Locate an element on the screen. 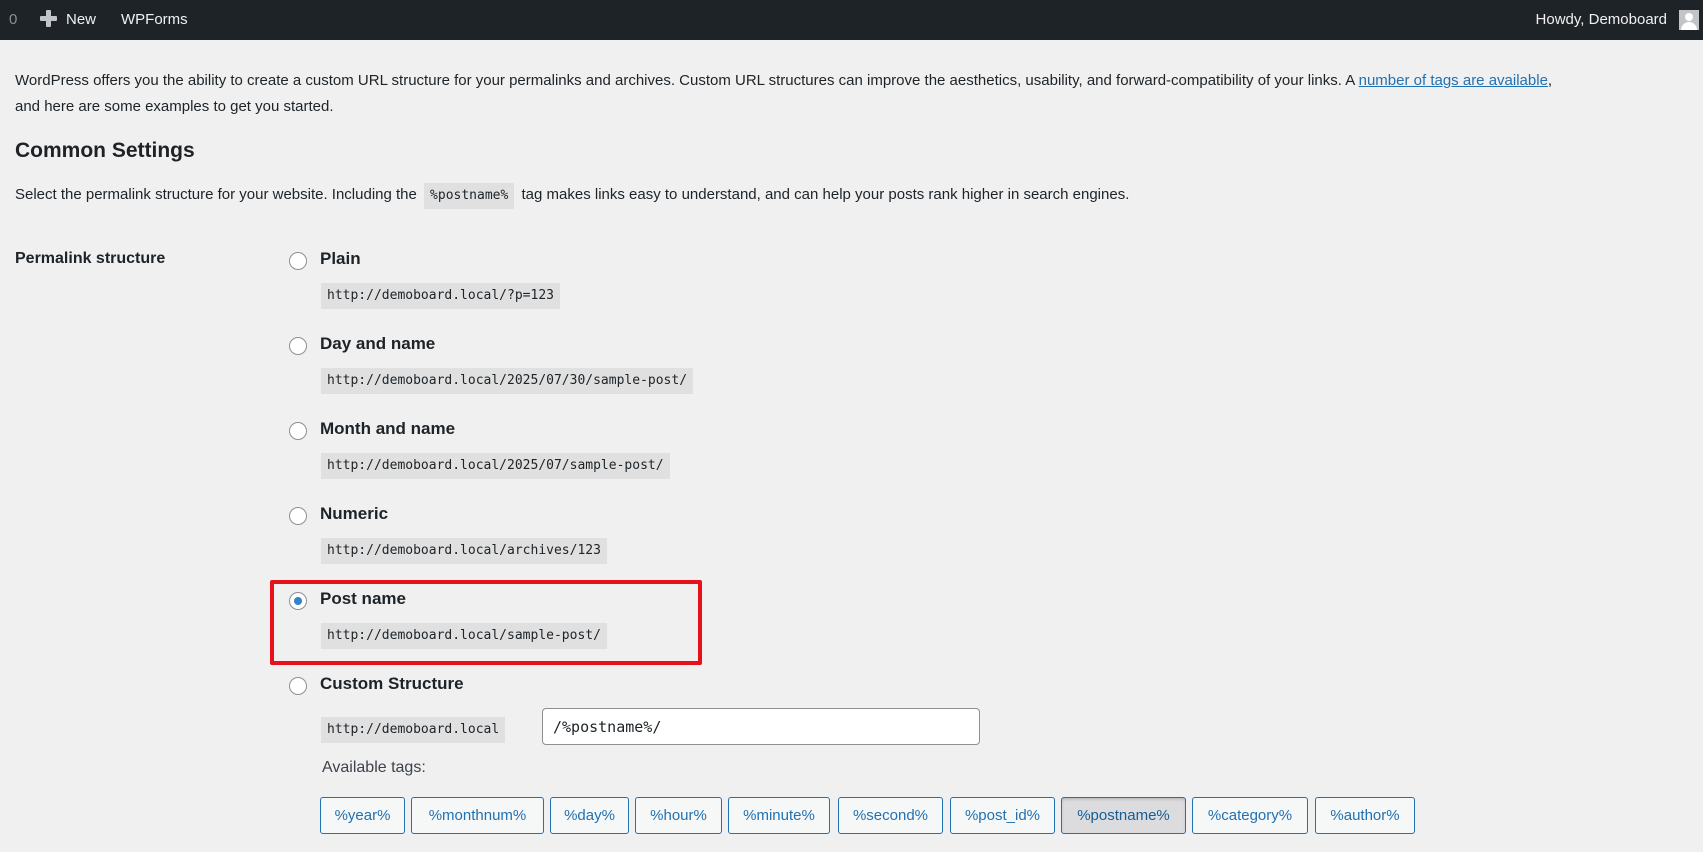  custom-structure-prefix: http://demoboard.local is located at coordinates (413, 730).